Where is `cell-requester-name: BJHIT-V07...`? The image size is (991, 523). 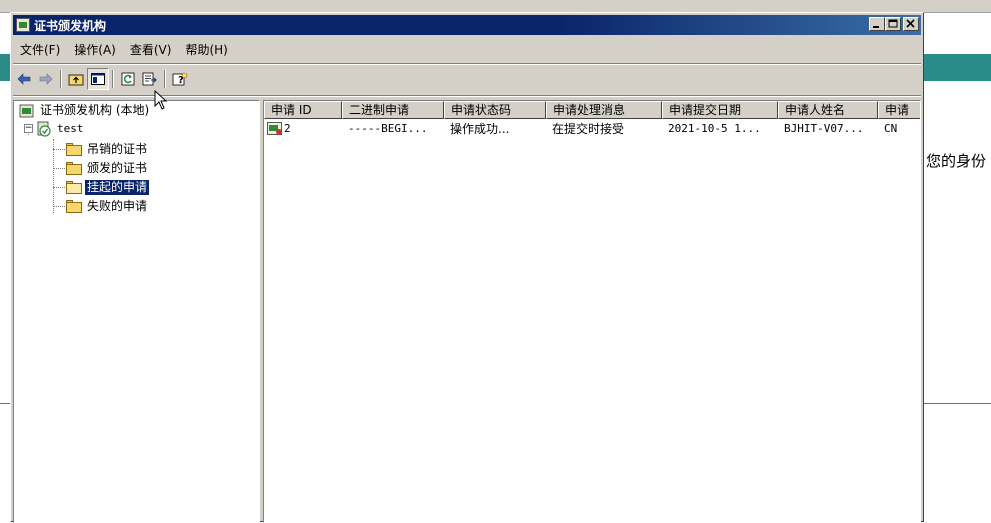 cell-requester-name: BJHIT-V07... is located at coordinates (824, 128).